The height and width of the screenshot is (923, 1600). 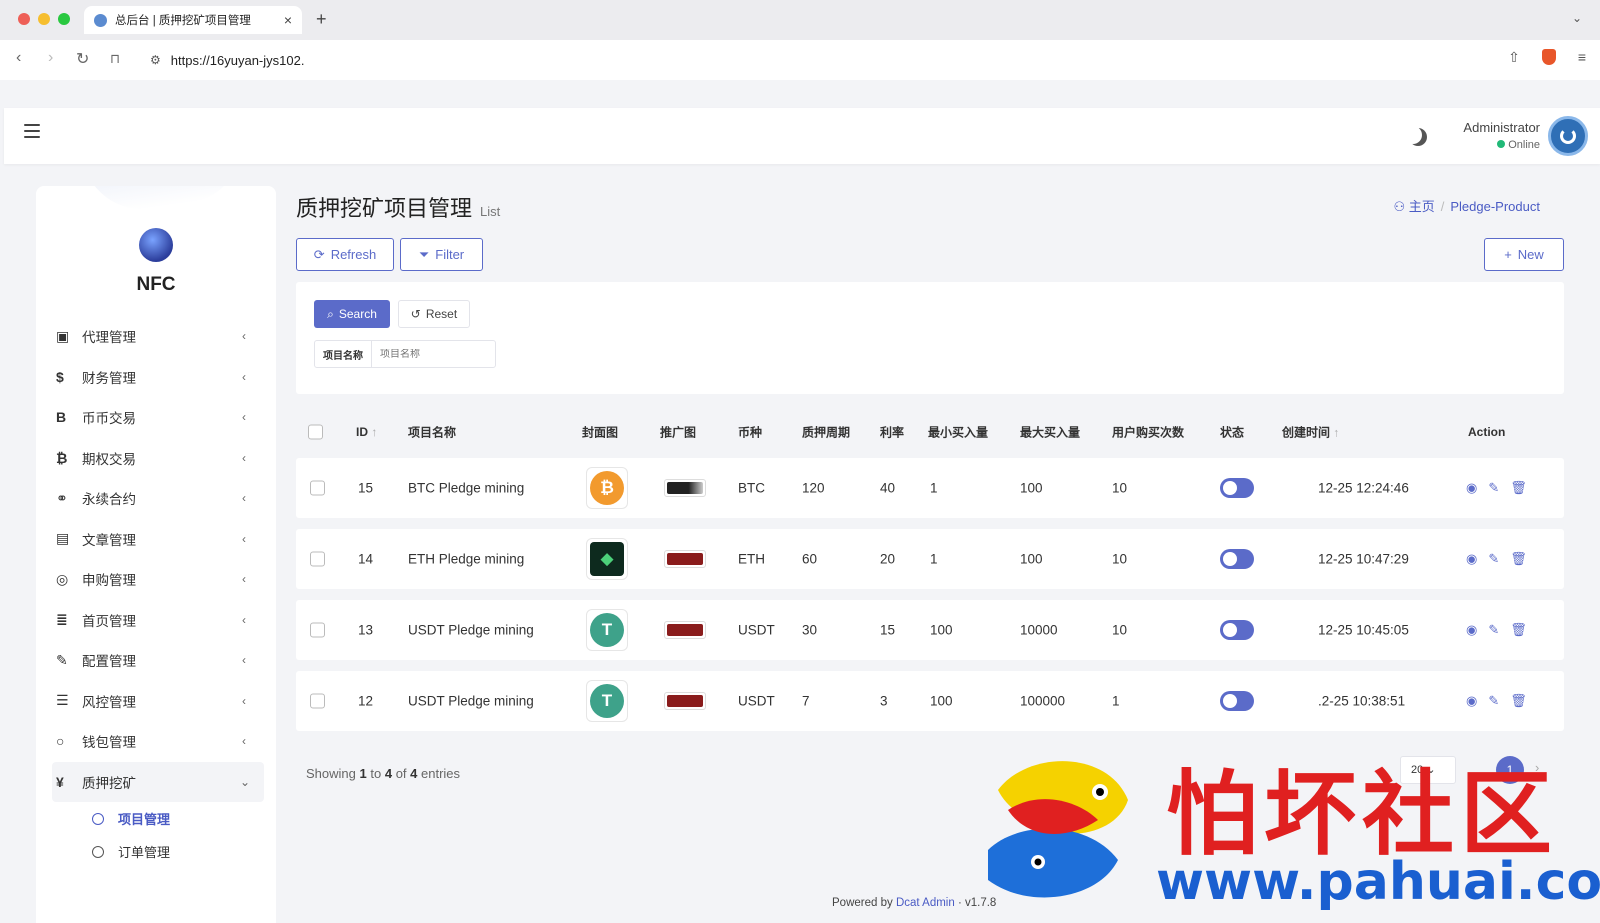 What do you see at coordinates (158, 458) in the screenshot?
I see `sidebar-item-options: ₿ 期权交易 ‹` at bounding box center [158, 458].